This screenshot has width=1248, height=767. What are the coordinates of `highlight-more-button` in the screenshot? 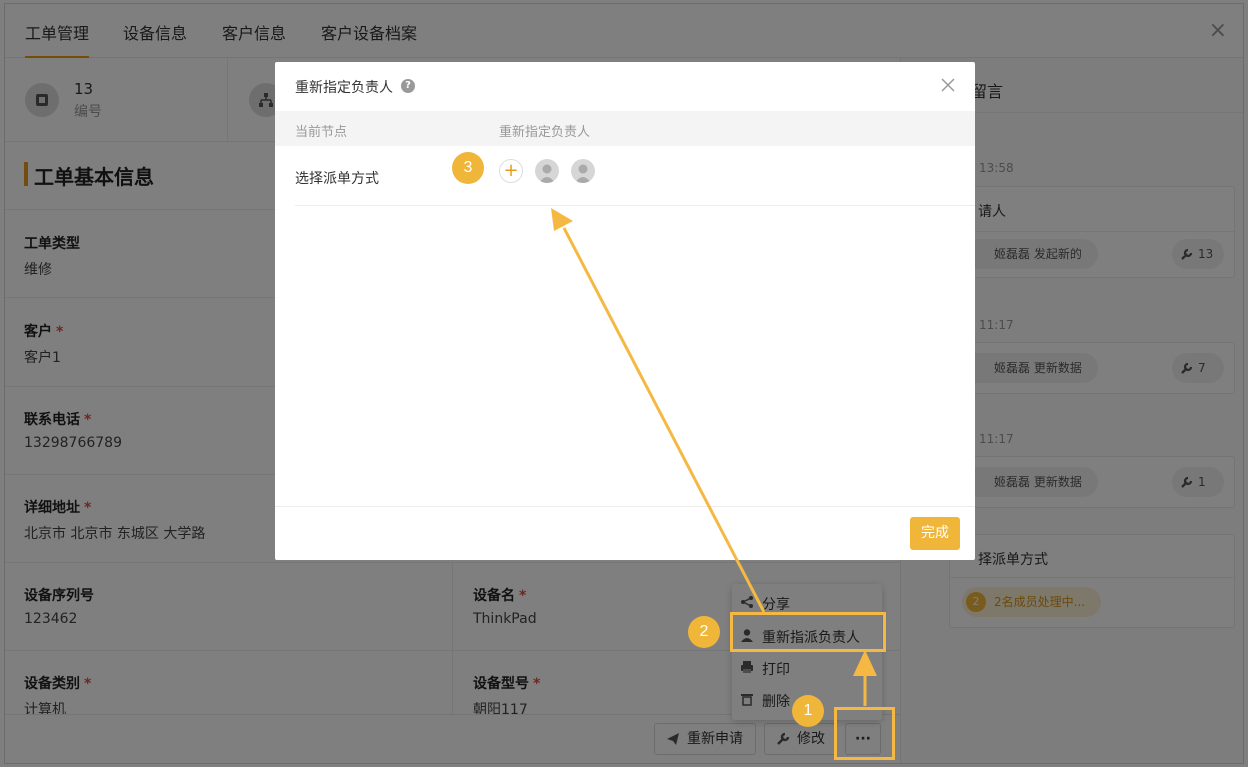 It's located at (864, 733).